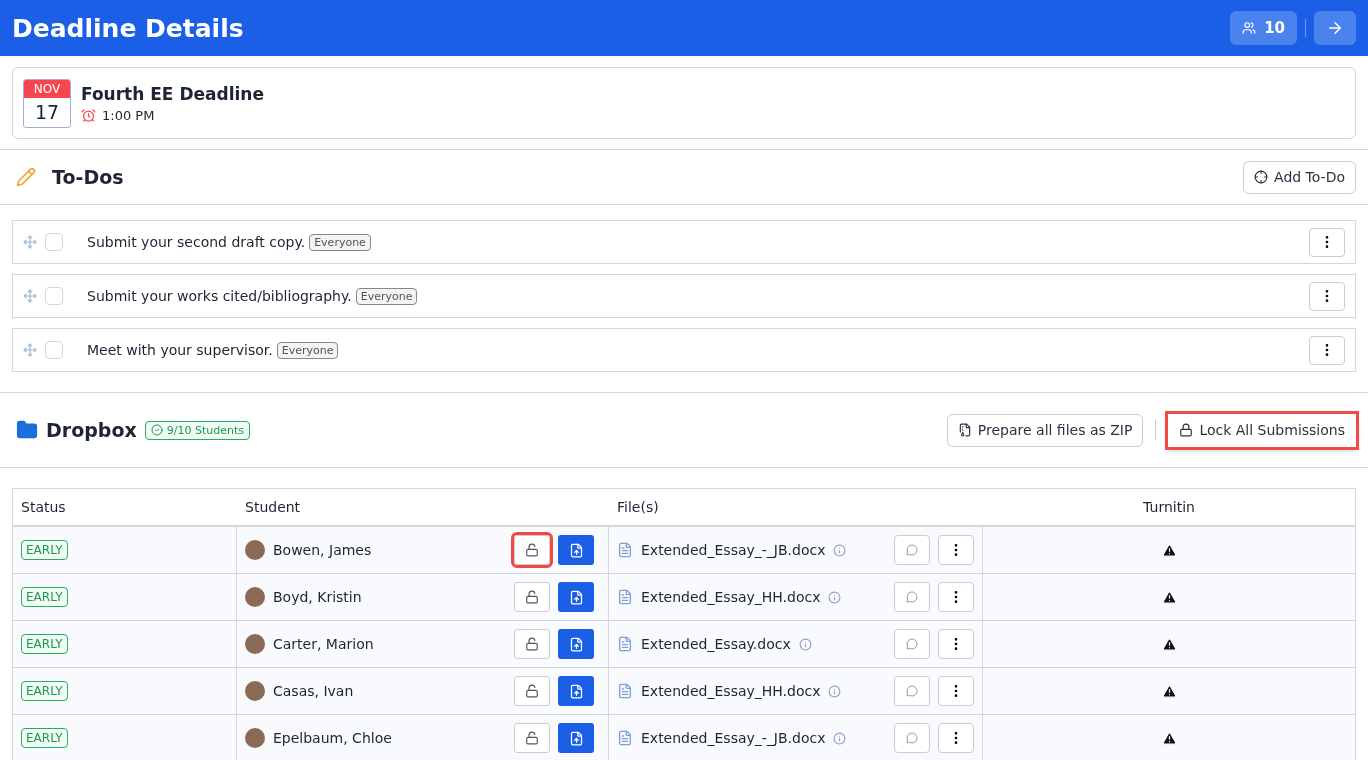 The width and height of the screenshot is (1368, 760). I want to click on student-name: Epelbaum, Chloe, so click(332, 738).